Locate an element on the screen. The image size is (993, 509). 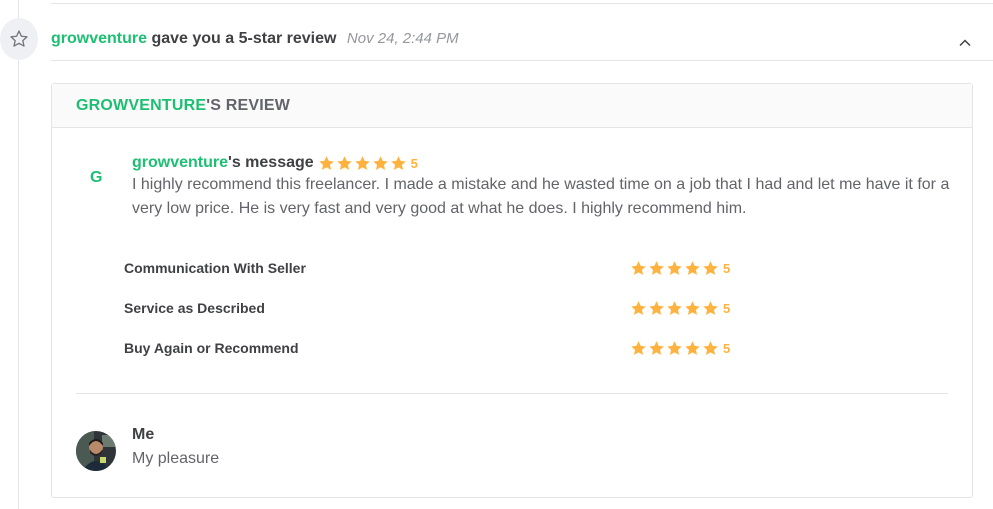
reply-author: Me is located at coordinates (143, 434).